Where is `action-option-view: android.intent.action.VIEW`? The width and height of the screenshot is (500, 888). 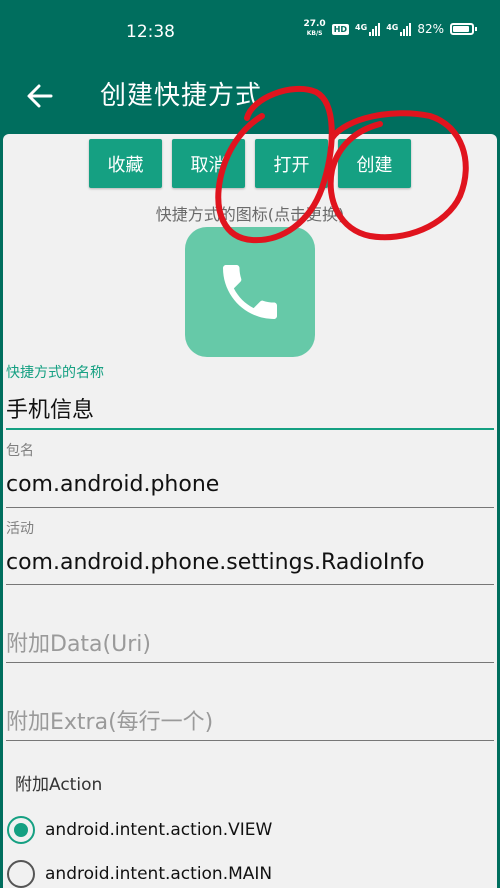 action-option-view: android.intent.action.VIEW is located at coordinates (207, 830).